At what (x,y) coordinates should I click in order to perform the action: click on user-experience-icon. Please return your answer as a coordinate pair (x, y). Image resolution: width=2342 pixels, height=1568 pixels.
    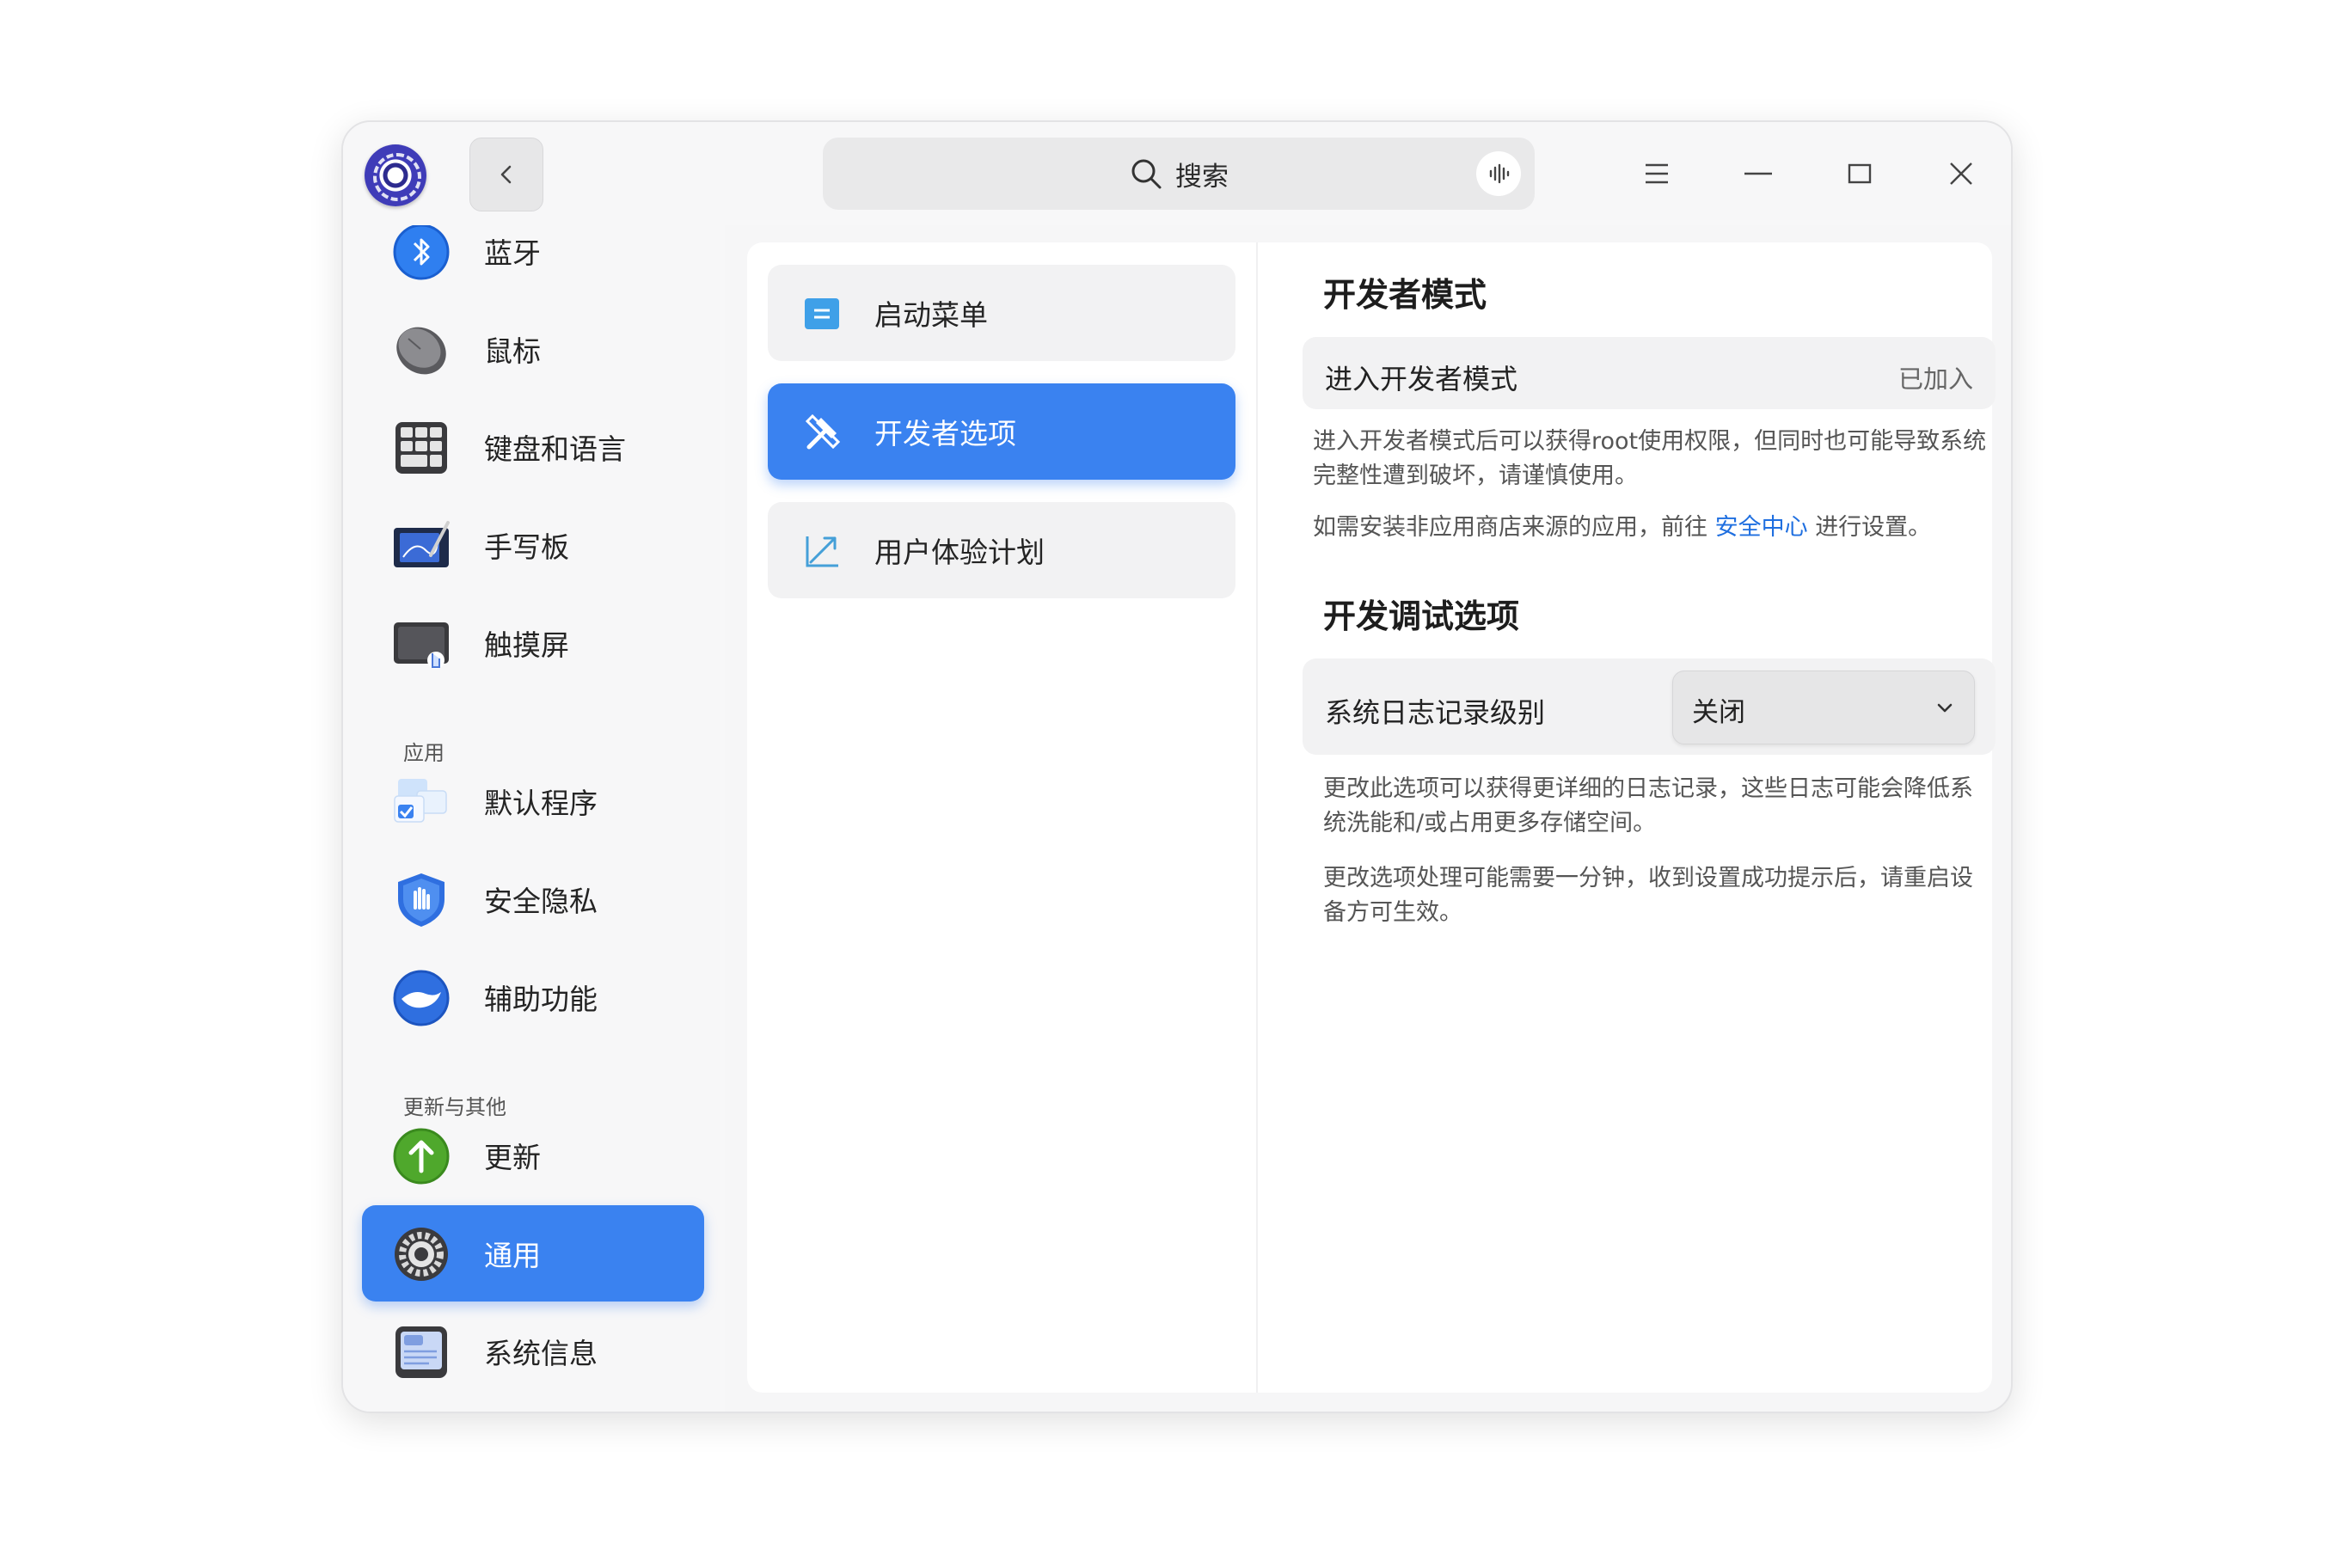
    Looking at the image, I should click on (822, 551).